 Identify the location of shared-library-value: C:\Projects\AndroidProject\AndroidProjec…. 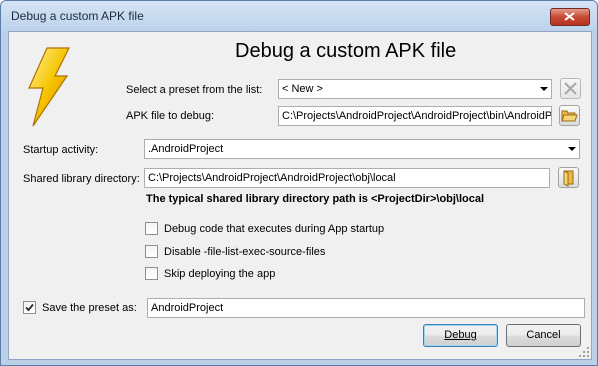
(272, 178).